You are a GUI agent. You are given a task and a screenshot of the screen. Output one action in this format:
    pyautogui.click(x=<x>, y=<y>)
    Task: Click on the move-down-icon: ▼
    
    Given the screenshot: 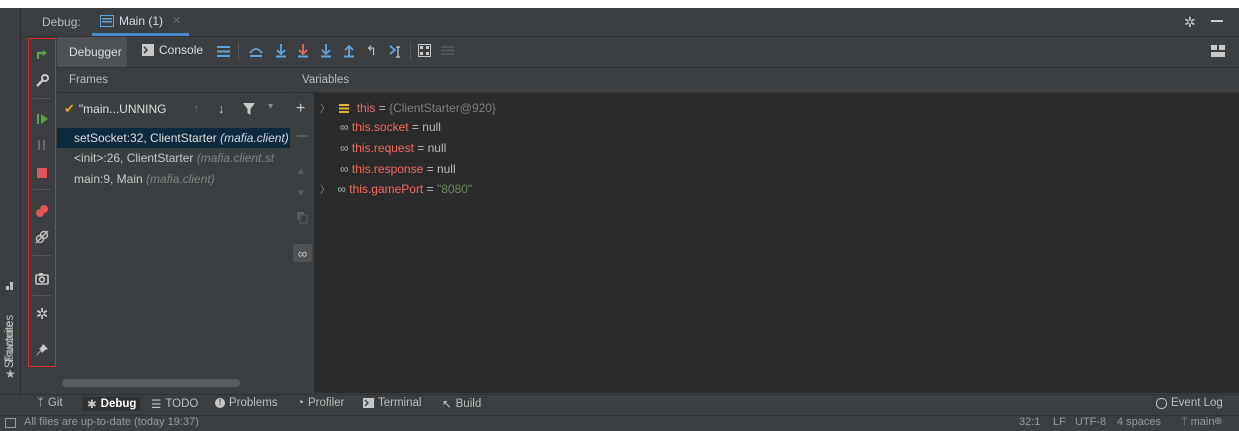 What is the action you would take?
    pyautogui.click(x=301, y=193)
    